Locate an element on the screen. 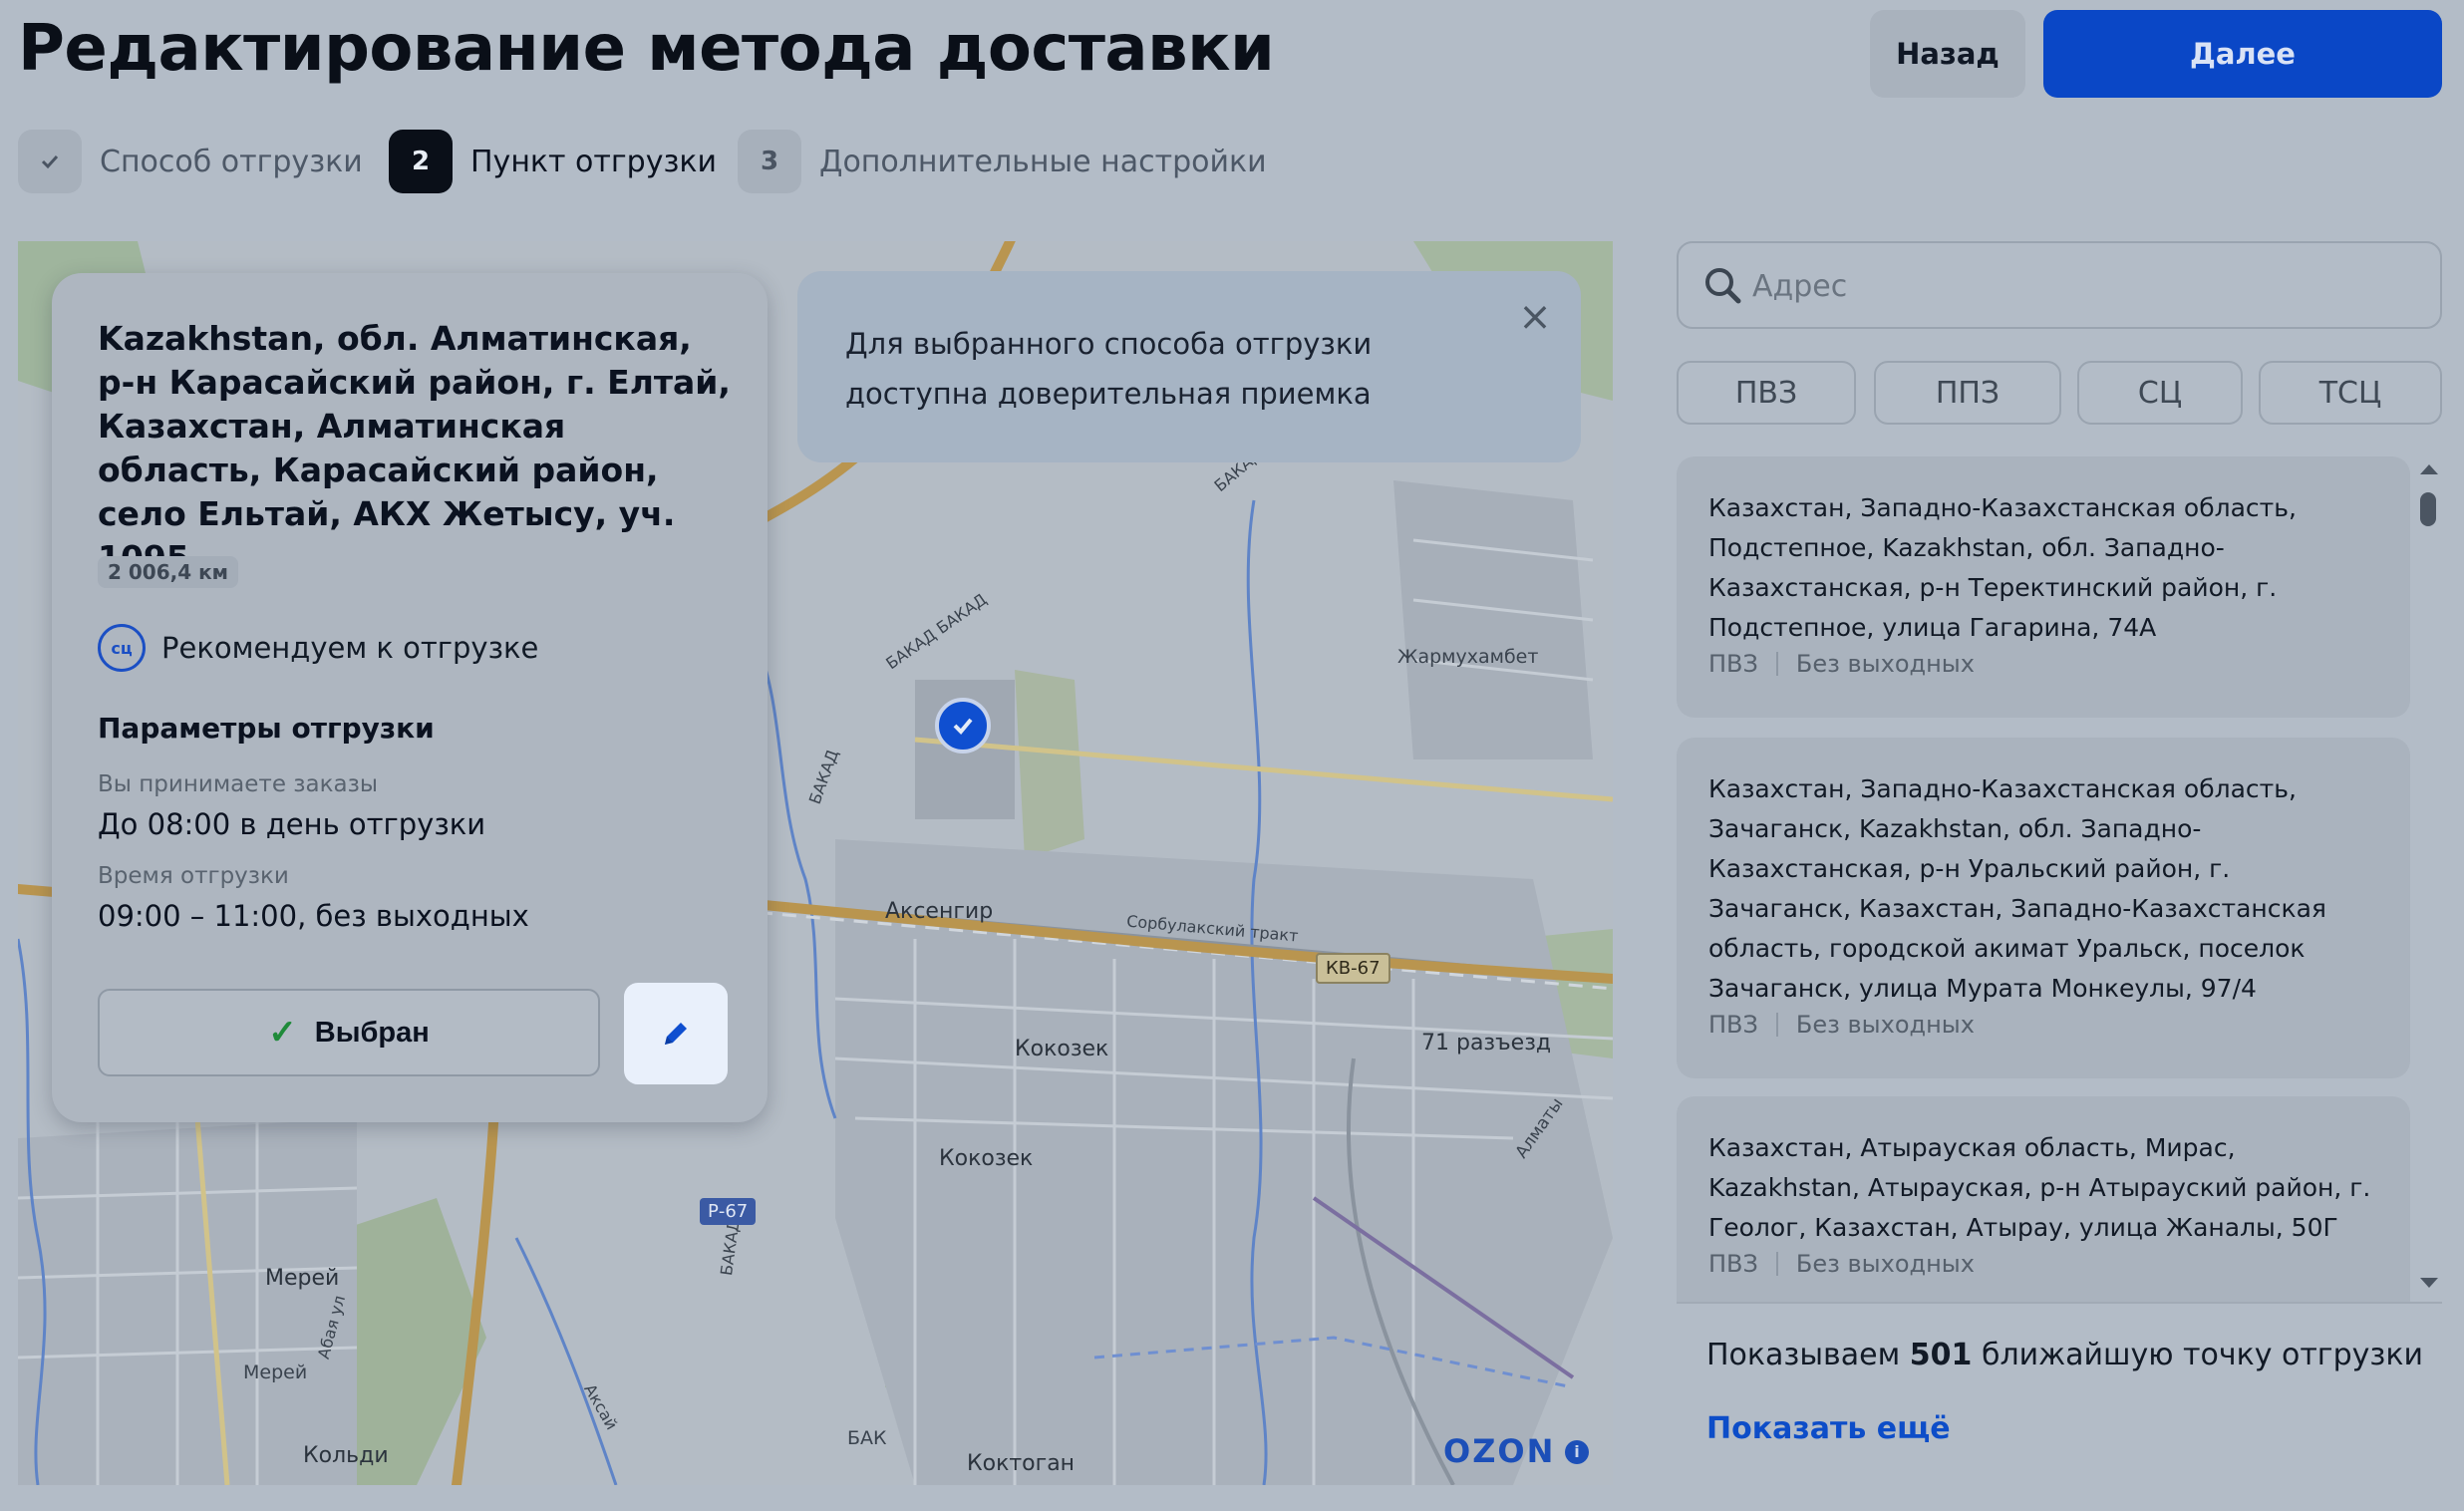  page-title: Редактирование метода доставки is located at coordinates (646, 49).